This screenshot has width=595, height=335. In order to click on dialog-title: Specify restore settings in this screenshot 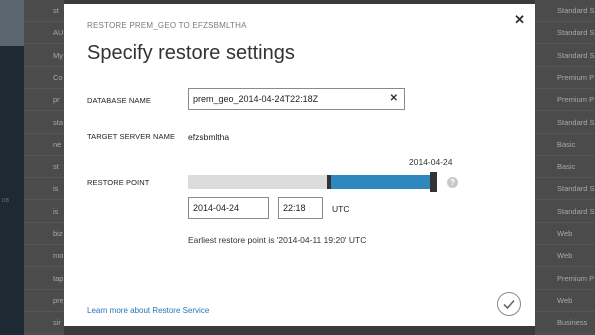, I will do `click(191, 53)`.